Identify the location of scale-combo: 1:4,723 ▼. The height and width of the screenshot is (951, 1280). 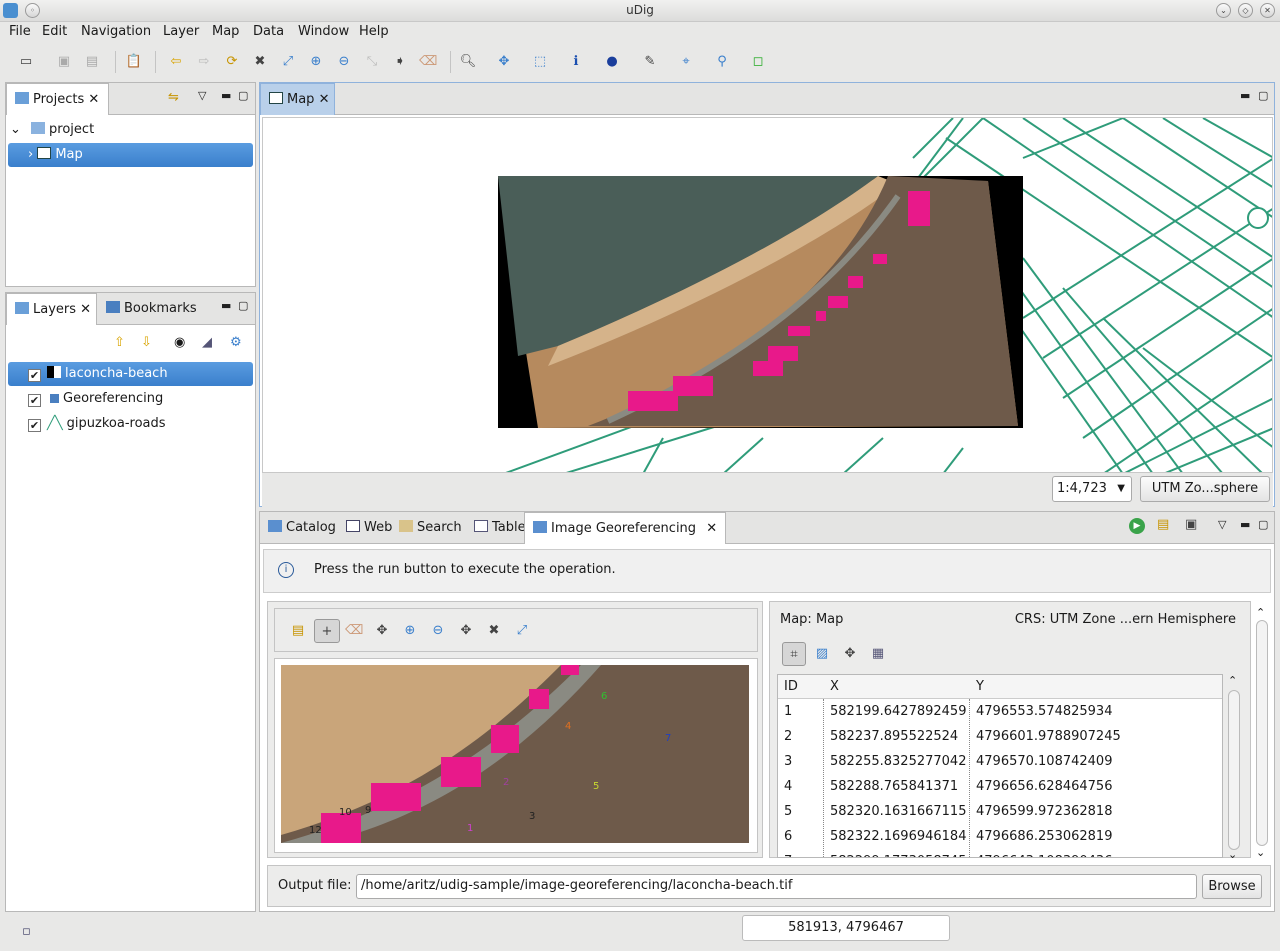
(1092, 489).